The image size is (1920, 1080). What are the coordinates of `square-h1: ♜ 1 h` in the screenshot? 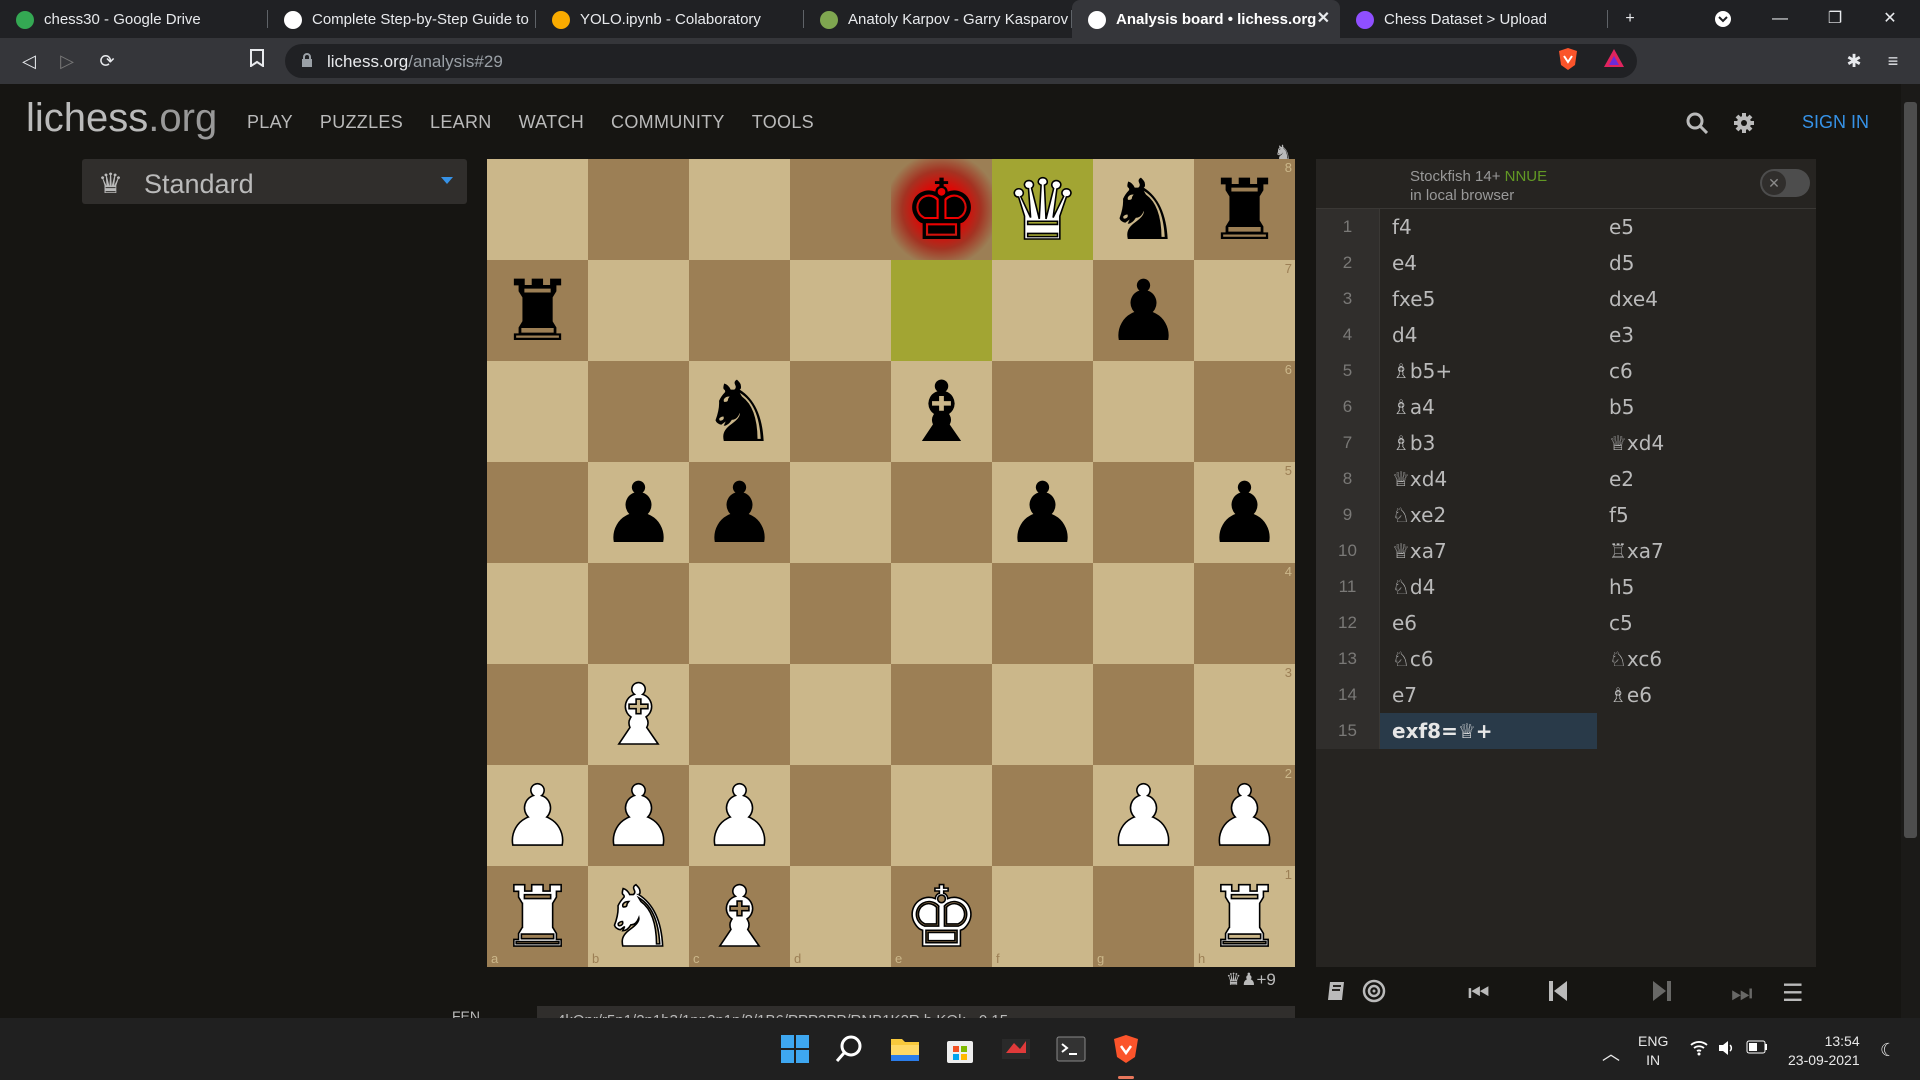 It's located at (1244, 916).